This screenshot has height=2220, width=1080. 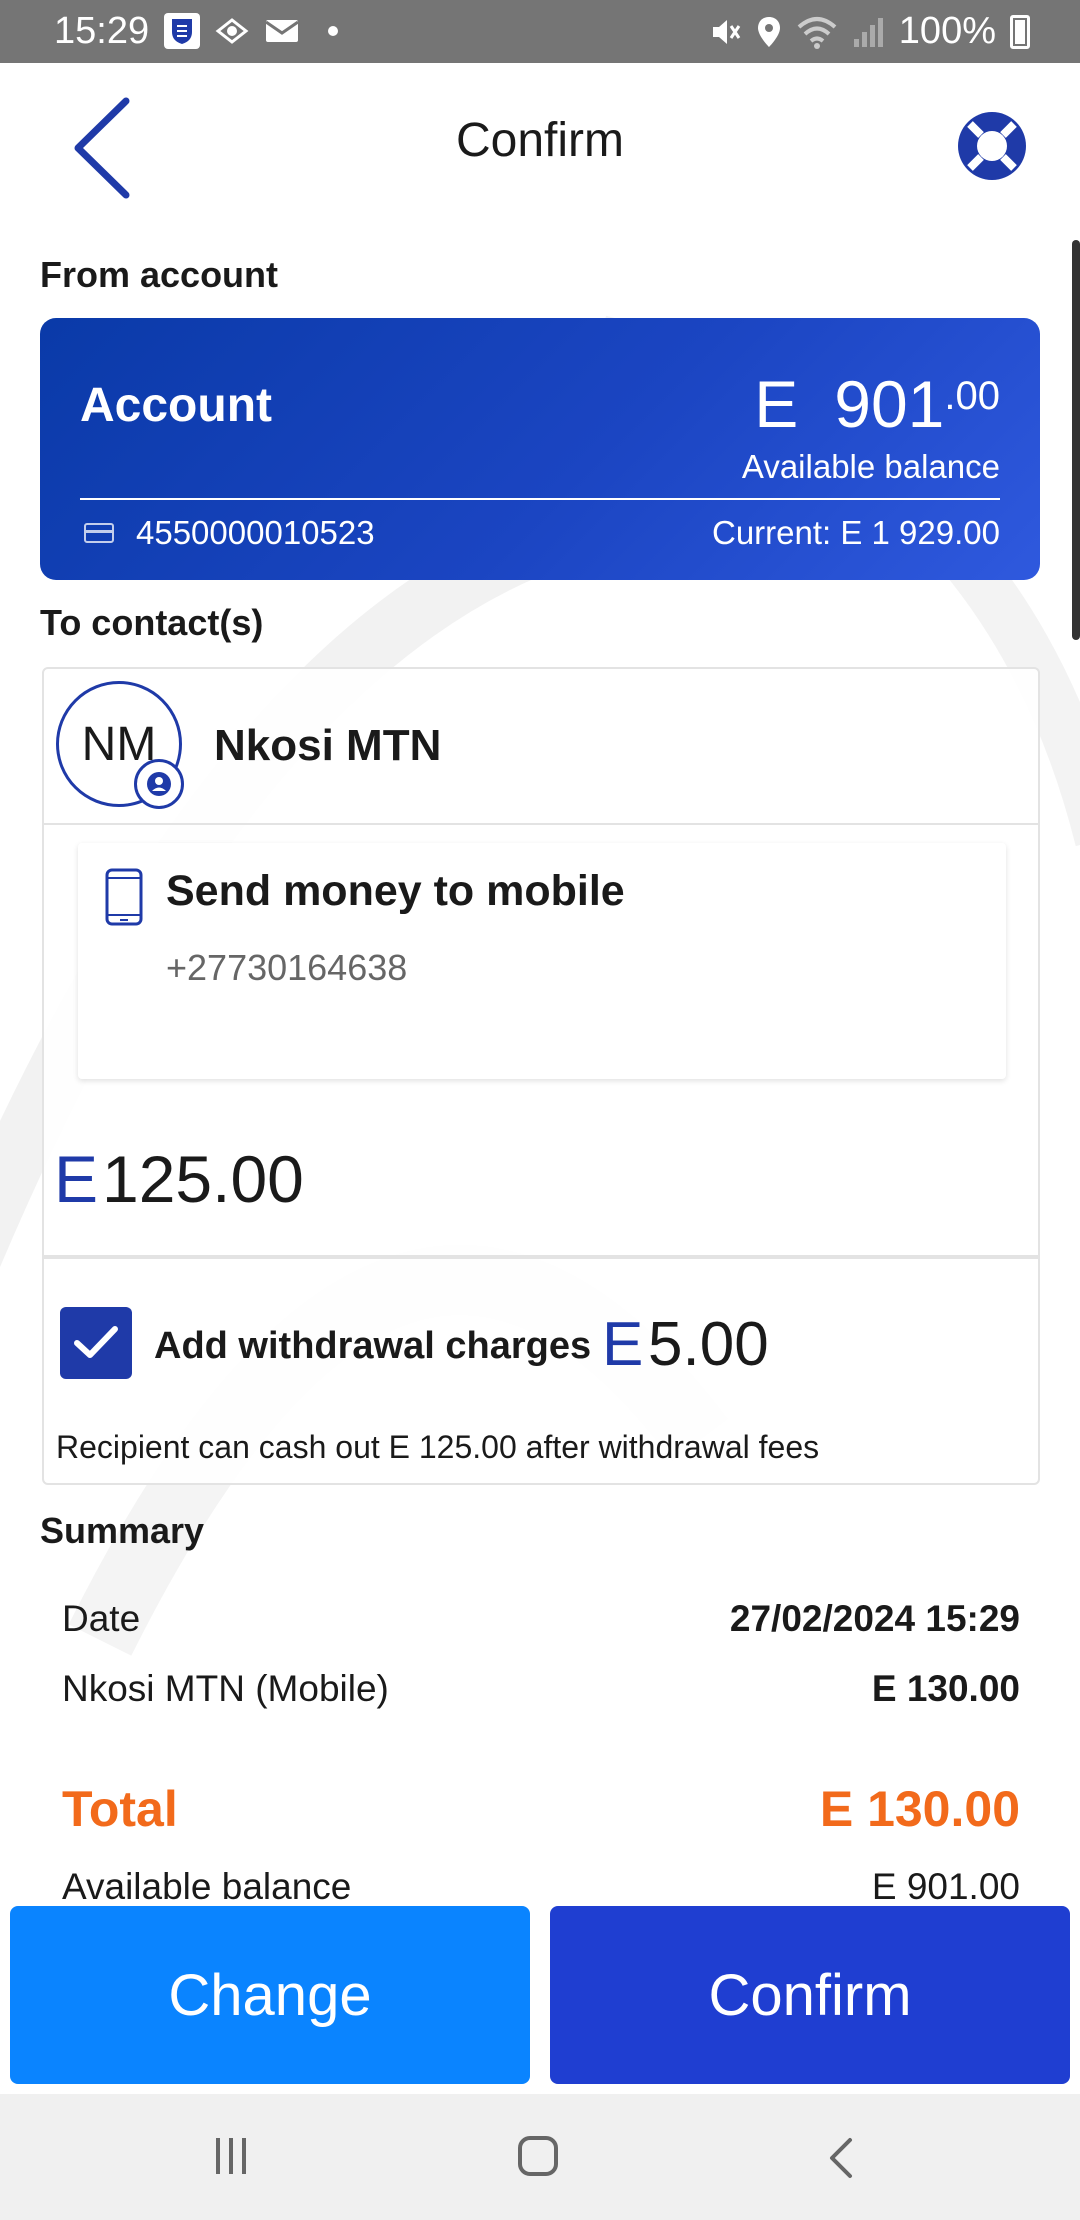 I want to click on withdrawal-charges-checkbox, so click(x=96, y=1343).